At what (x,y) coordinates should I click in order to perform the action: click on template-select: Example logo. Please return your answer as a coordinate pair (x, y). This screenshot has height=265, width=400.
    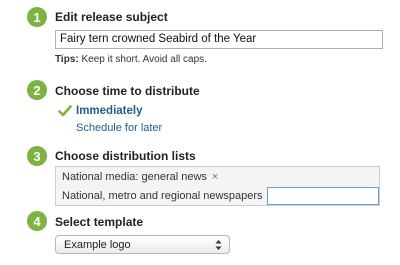
    Looking at the image, I should click on (142, 244).